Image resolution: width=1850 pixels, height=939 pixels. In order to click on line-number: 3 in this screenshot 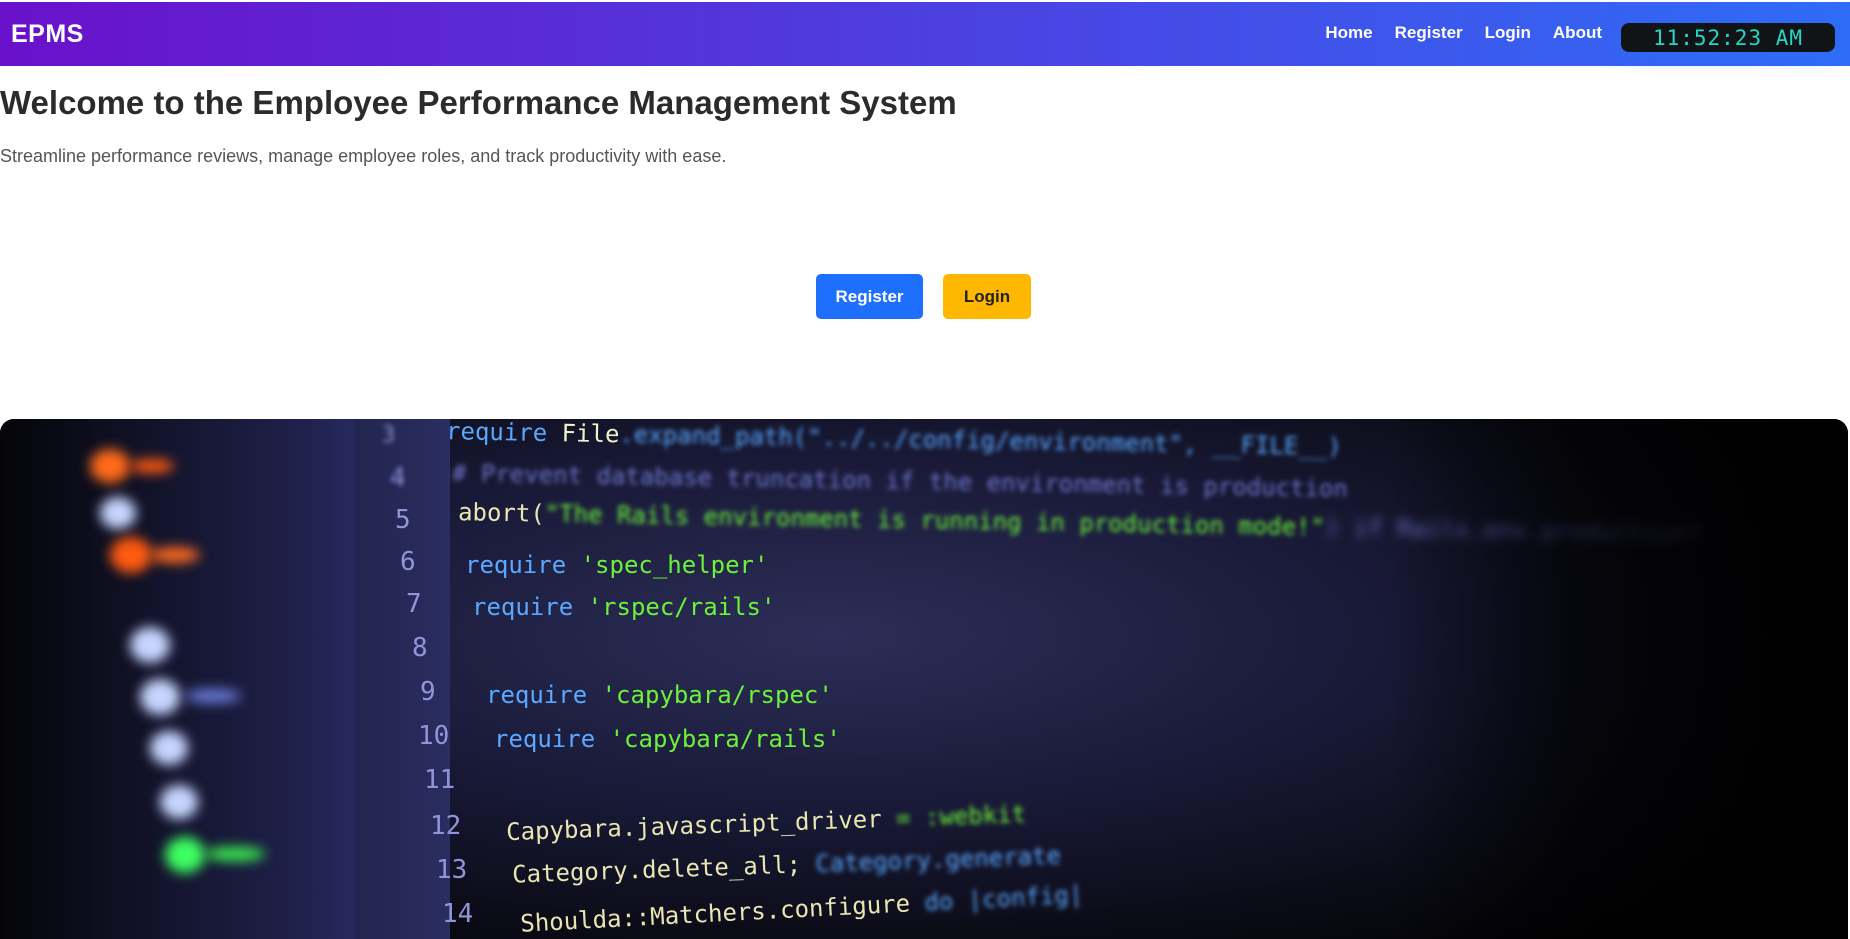, I will do `click(389, 435)`.